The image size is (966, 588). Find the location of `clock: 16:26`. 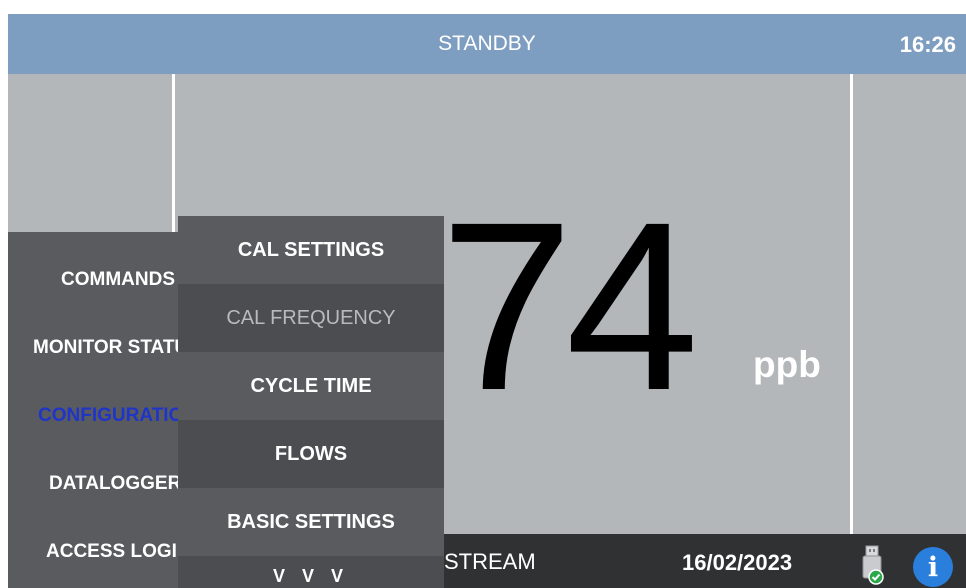

clock: 16:26 is located at coordinates (927, 44).